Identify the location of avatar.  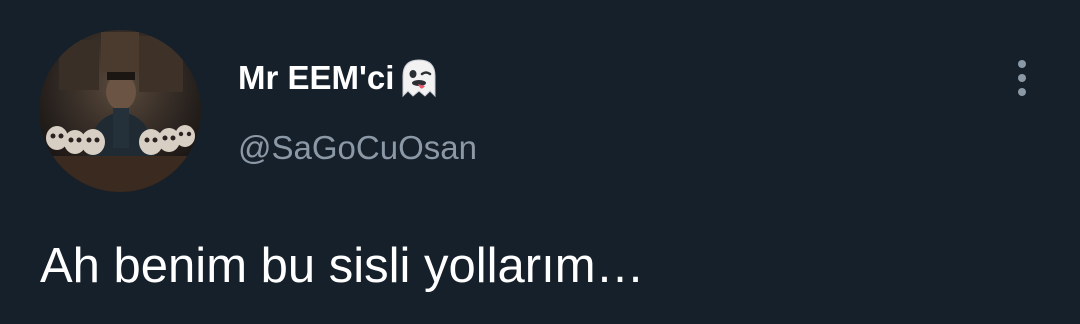
(120, 111).